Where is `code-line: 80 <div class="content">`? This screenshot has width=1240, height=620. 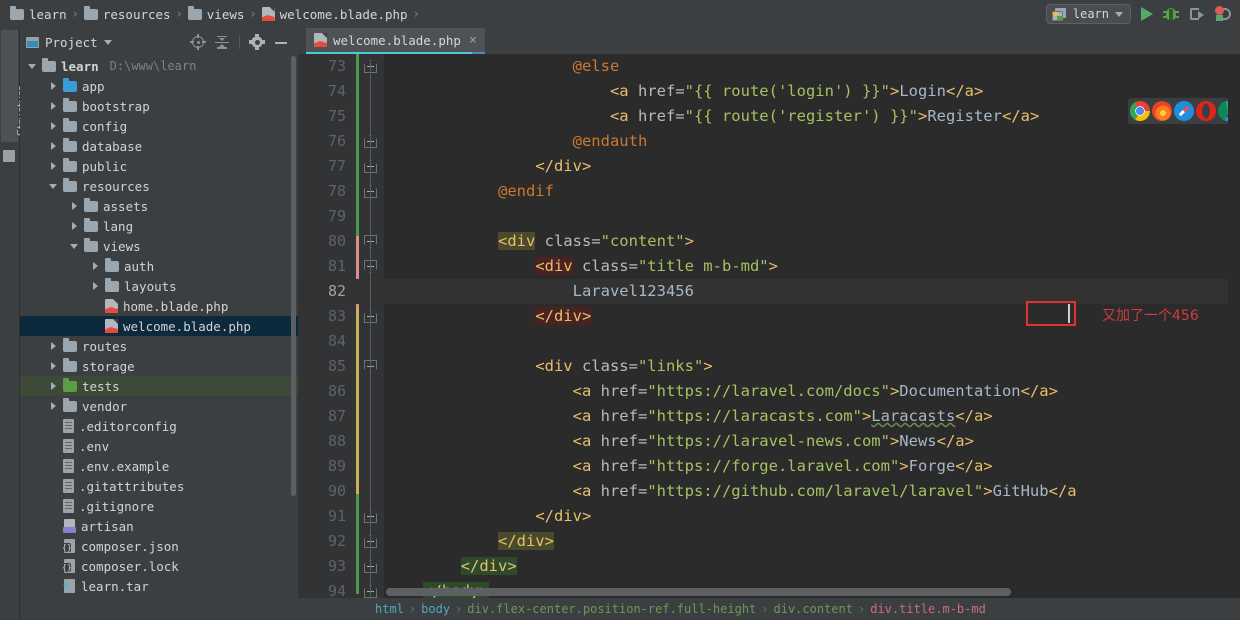 code-line: 80 <div class="content"> is located at coordinates (769, 241).